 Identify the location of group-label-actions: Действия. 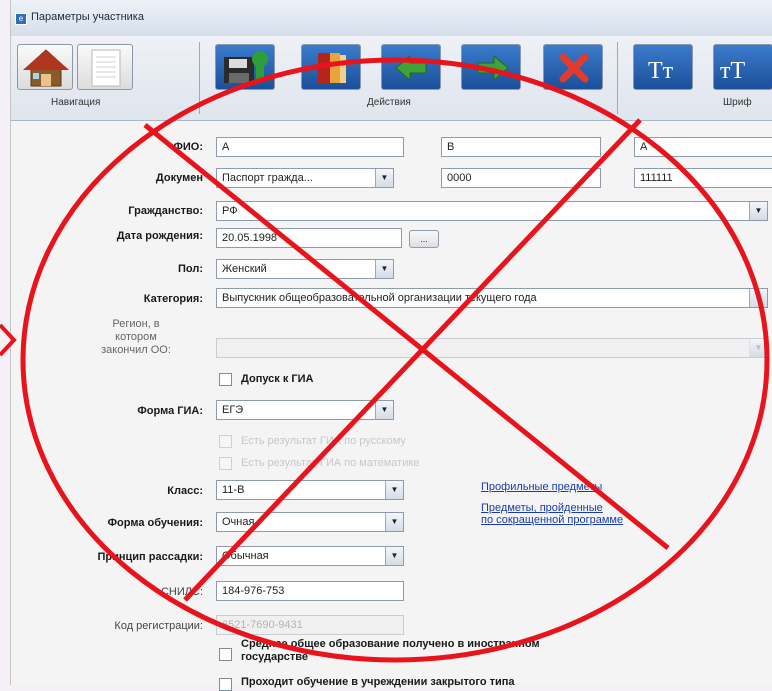
(389, 102).